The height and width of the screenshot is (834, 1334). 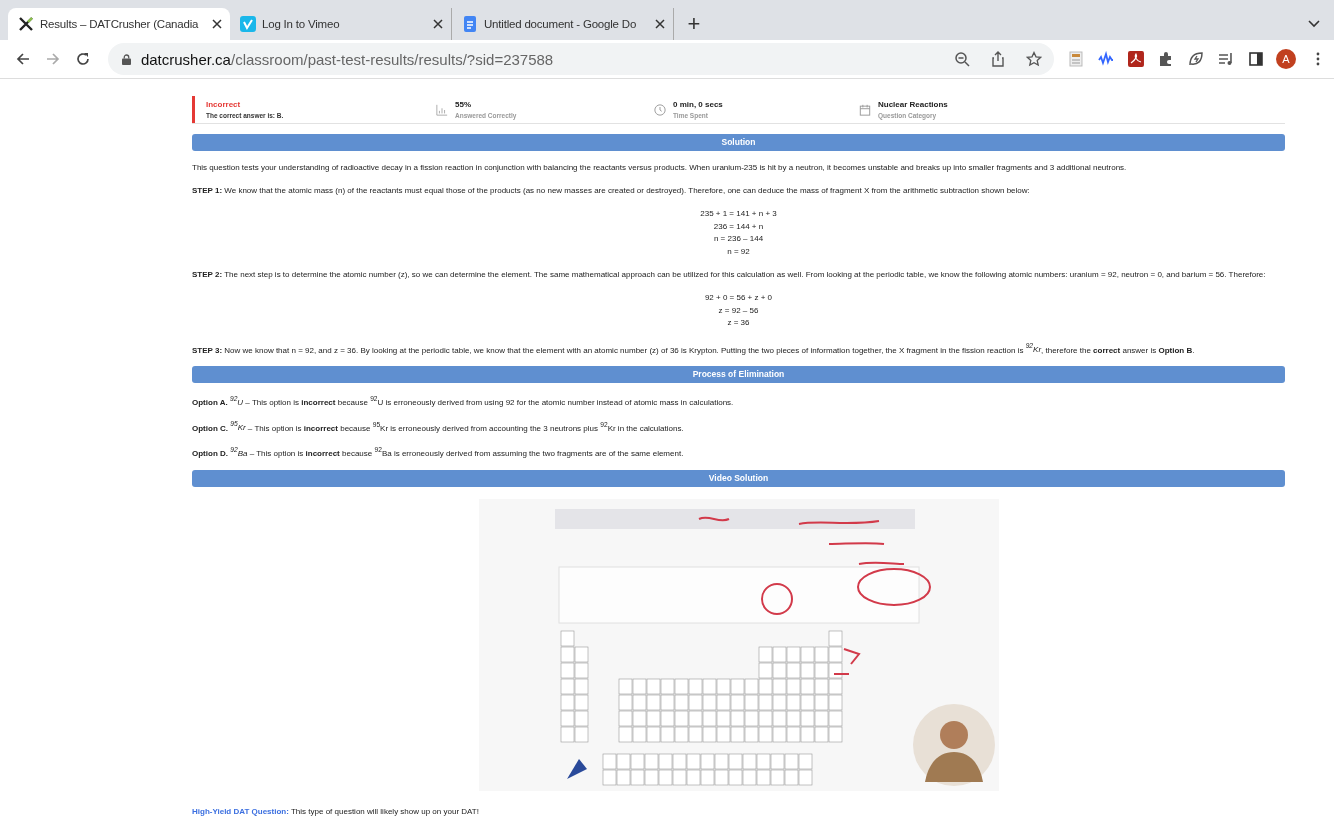 What do you see at coordinates (729, 275) in the screenshot?
I see `paragraph: STEP 2: The next step is to determine the atomic number (z), so we can determine the element. The same mathematical approach can be utilized for this calculation as well. From looking at the periodic table, we know the following atomic numbers: uranium = 92, neutron = 0, and barium = 56. Therefore:` at bounding box center [729, 275].